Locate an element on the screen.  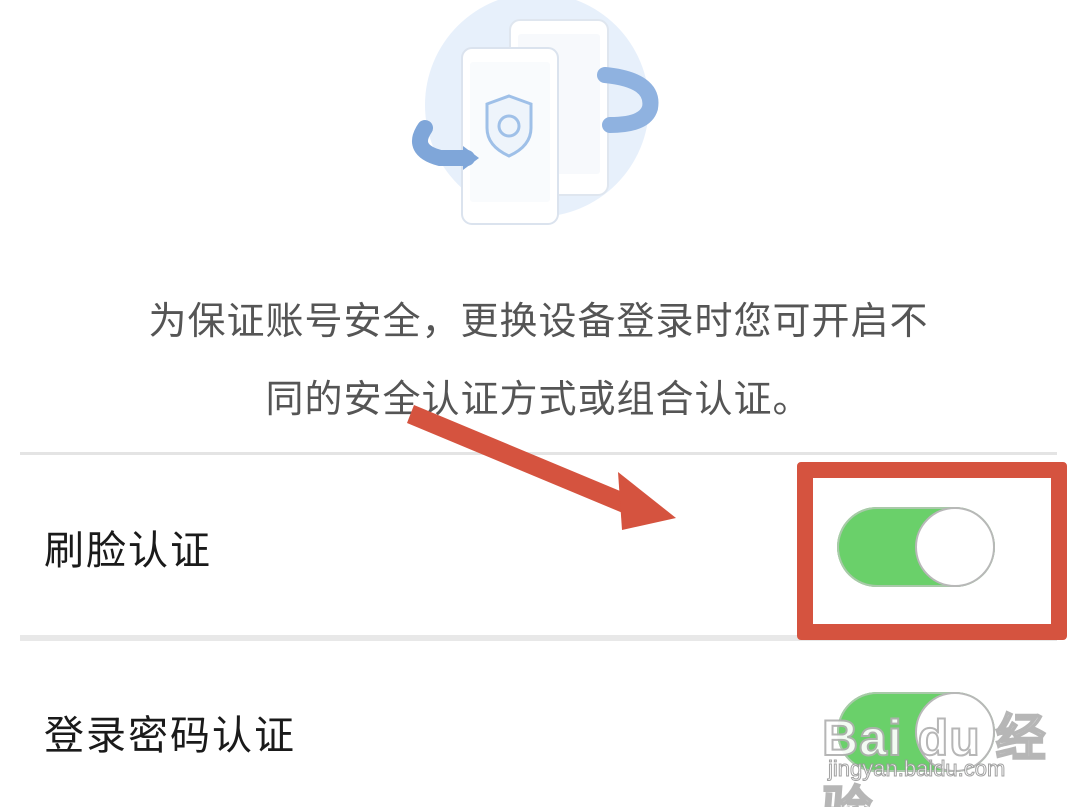
password-auth-label: 登录密码认证 is located at coordinates (170, 736).